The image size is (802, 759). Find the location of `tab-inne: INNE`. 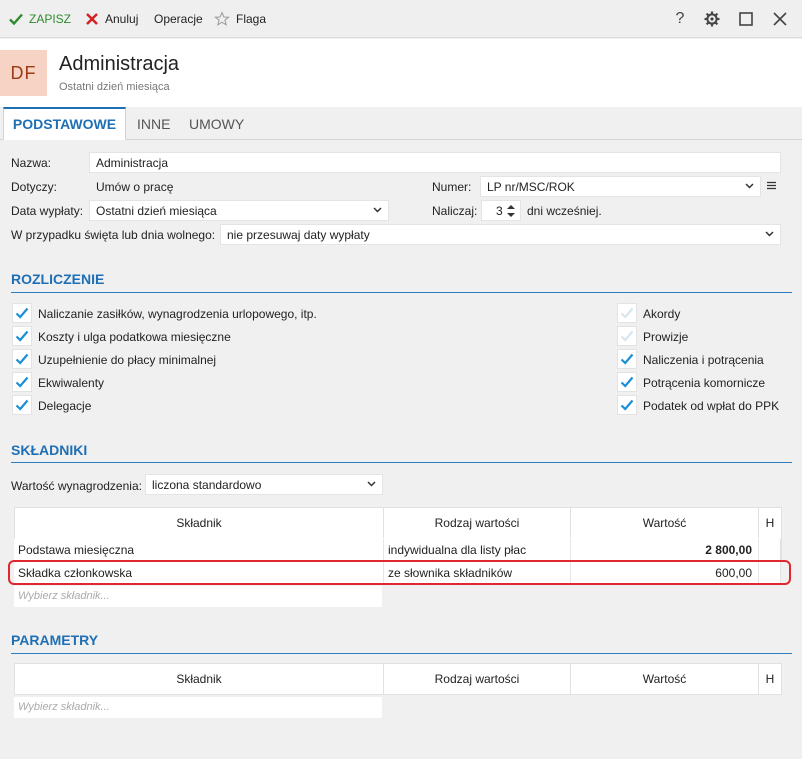

tab-inne: INNE is located at coordinates (153, 123).